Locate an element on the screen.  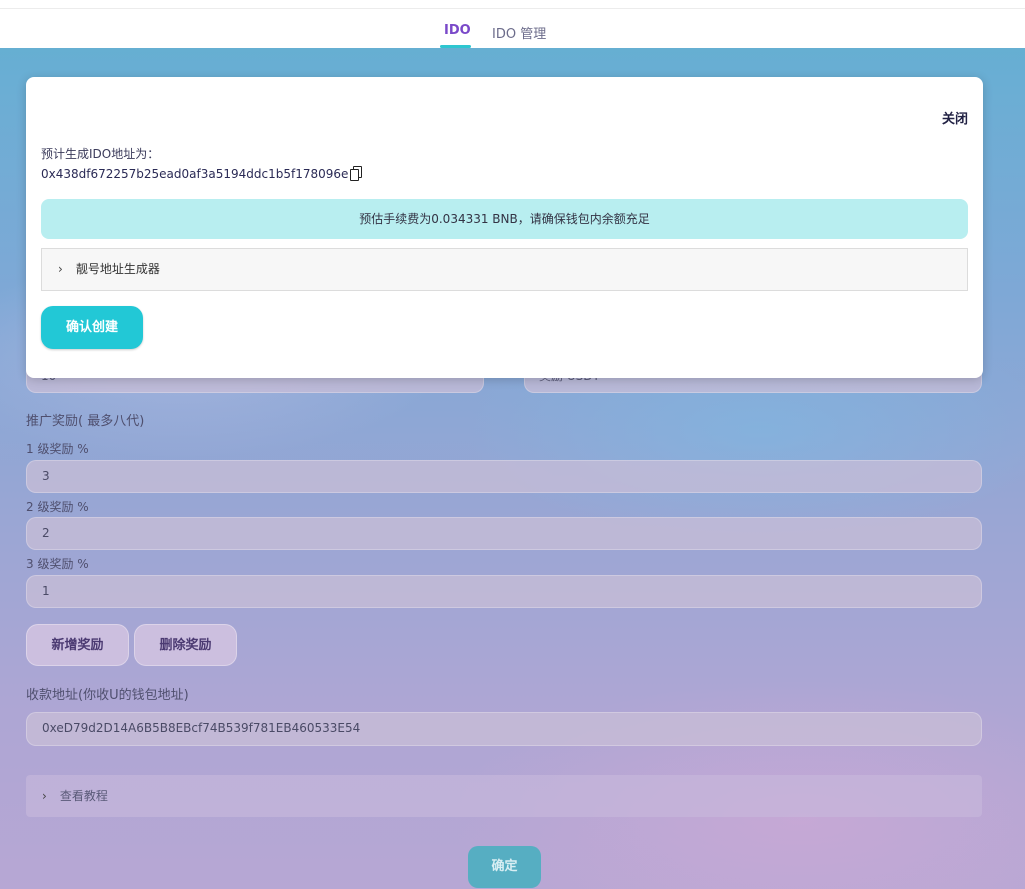
address-label: 预计生成IDO地址为： is located at coordinates (100, 154).